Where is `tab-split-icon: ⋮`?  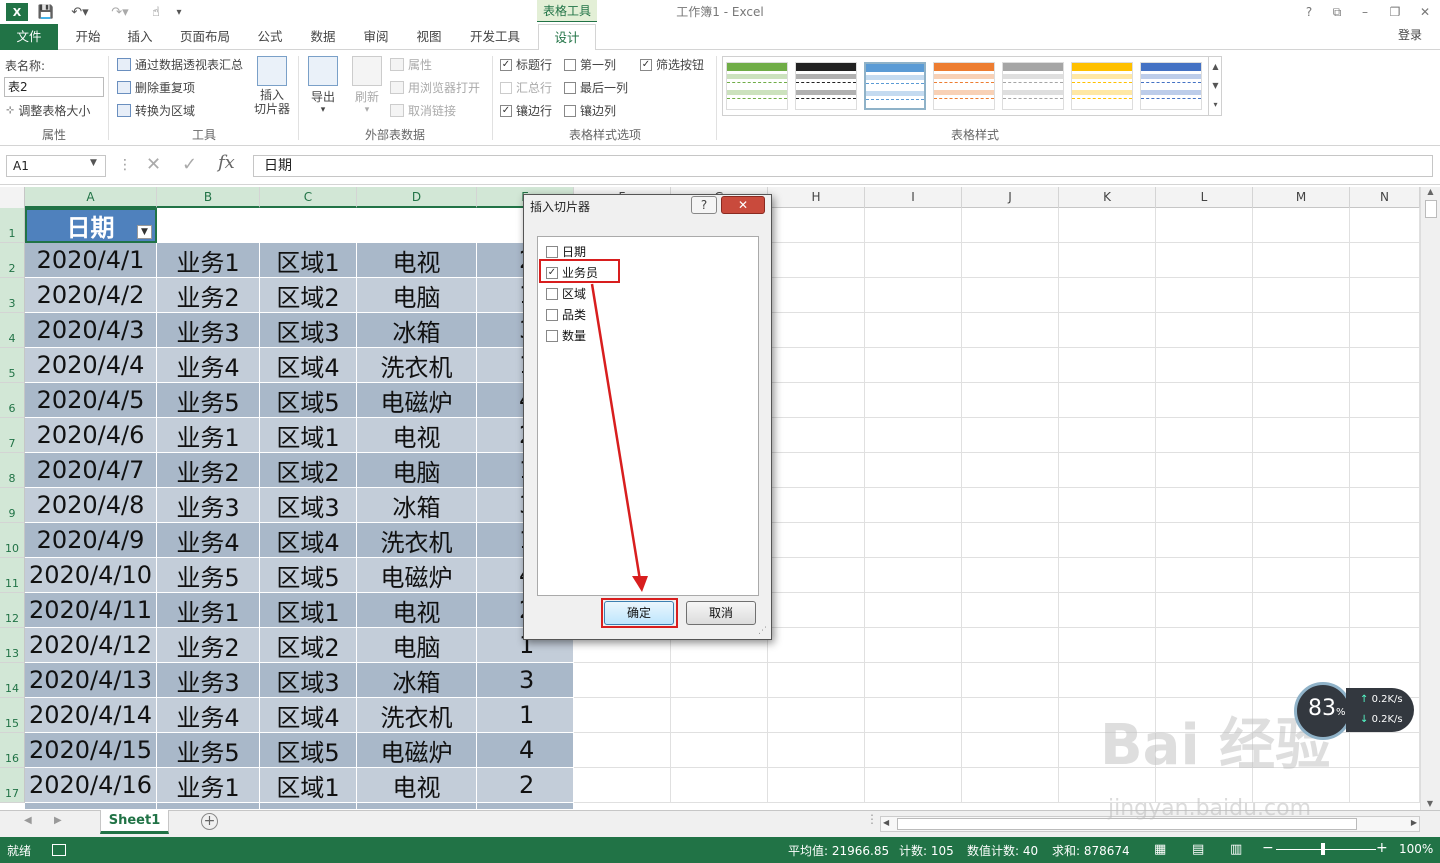
tab-split-icon: ⋮ is located at coordinates (872, 819).